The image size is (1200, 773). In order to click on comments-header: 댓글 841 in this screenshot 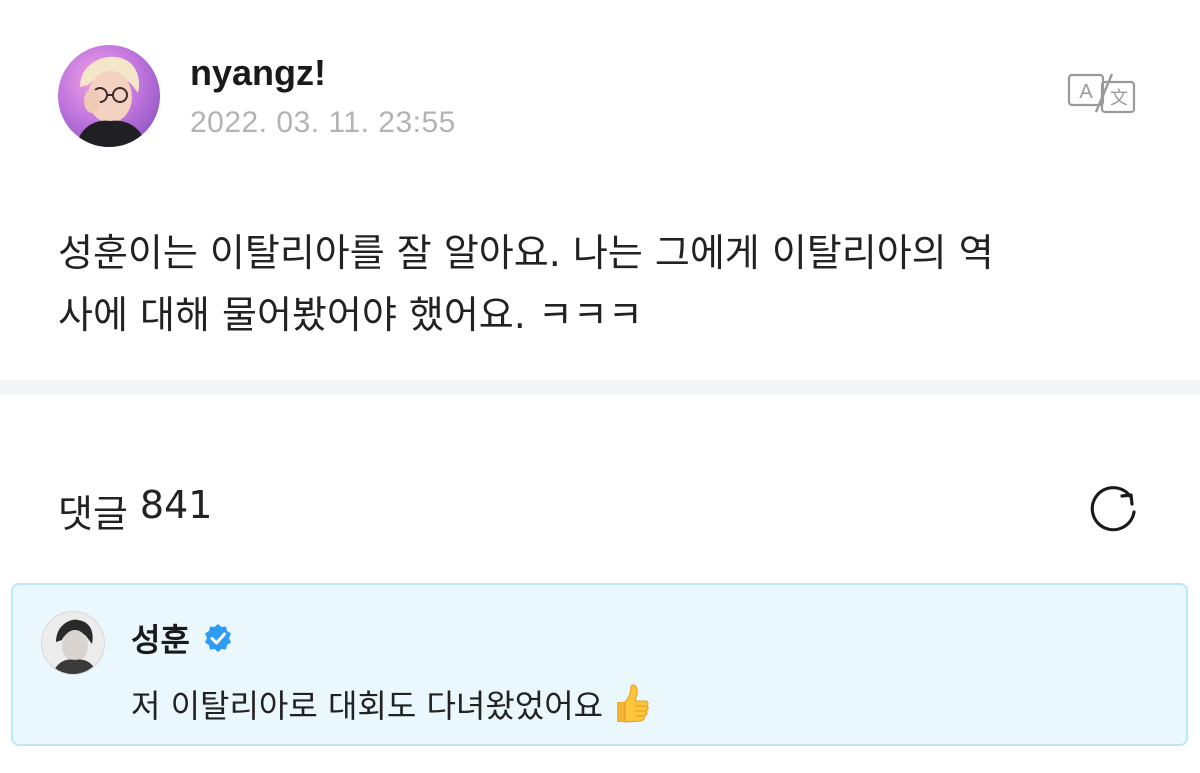, I will do `click(600, 510)`.